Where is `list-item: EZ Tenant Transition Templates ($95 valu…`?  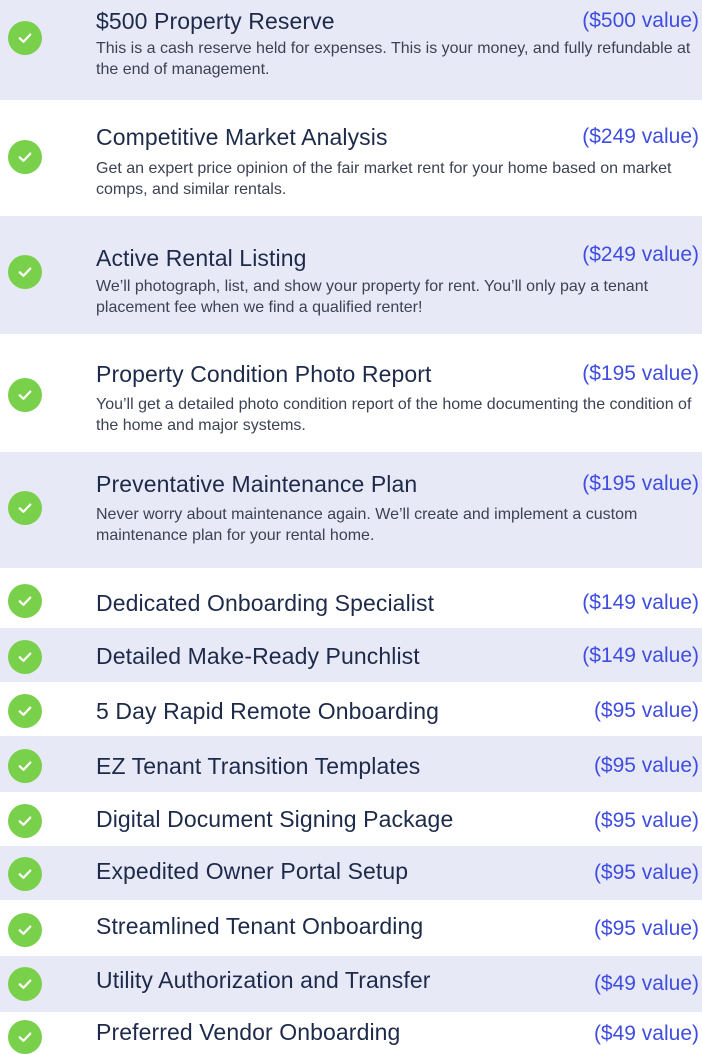
list-item: EZ Tenant Transition Templates ($95 valu… is located at coordinates (351, 764).